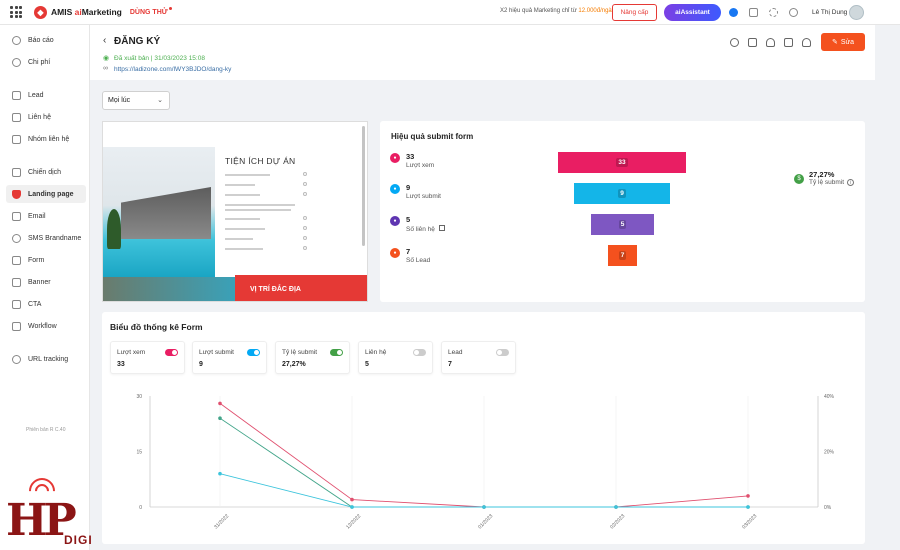 This screenshot has height=550, width=900. I want to click on pool-image, so click(169, 289).